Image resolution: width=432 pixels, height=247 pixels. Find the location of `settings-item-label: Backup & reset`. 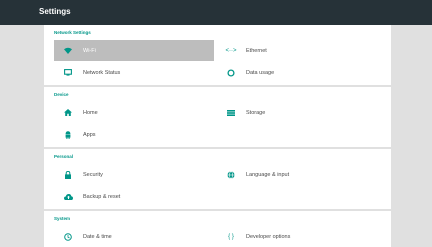

settings-item-label: Backup & reset is located at coordinates (102, 196).